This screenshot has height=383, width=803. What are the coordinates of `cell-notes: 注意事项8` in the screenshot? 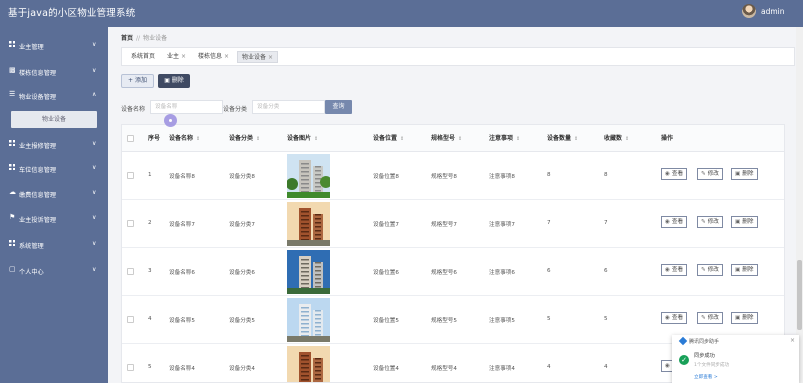 It's located at (502, 177).